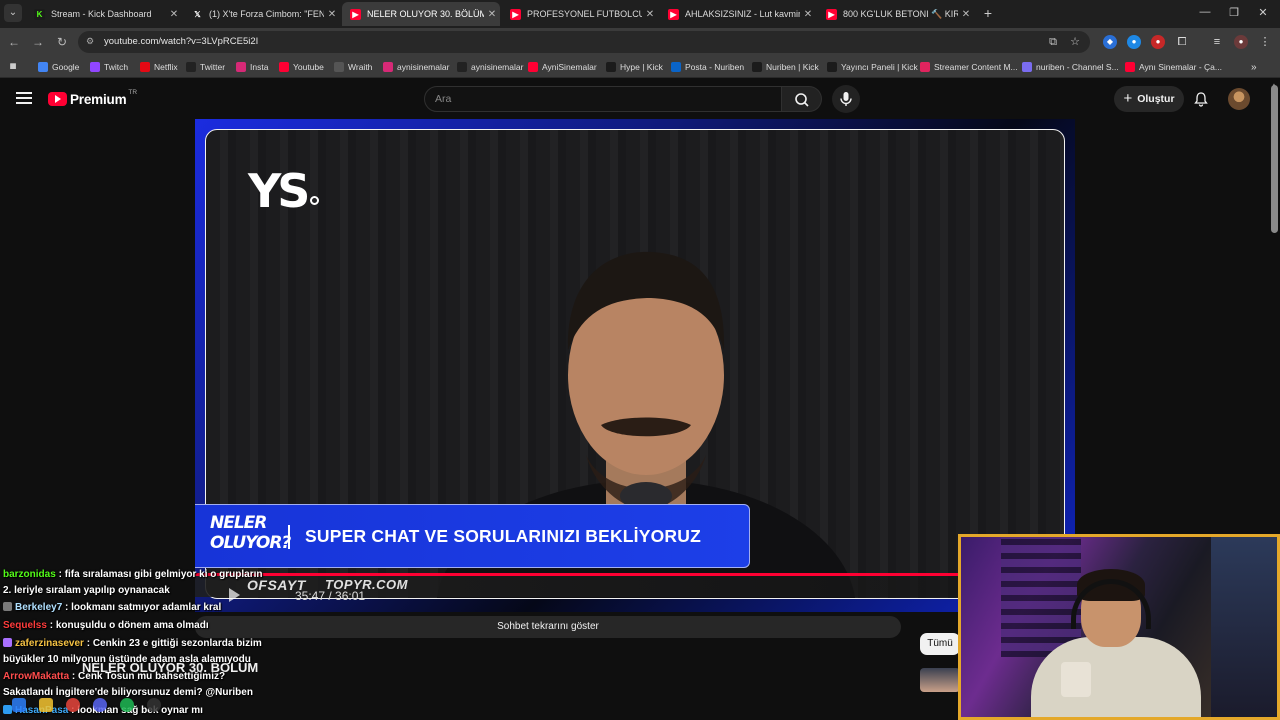 This screenshot has width=1280, height=720. Describe the element at coordinates (1149, 99) in the screenshot. I see `create-button: + Oluştur` at that location.